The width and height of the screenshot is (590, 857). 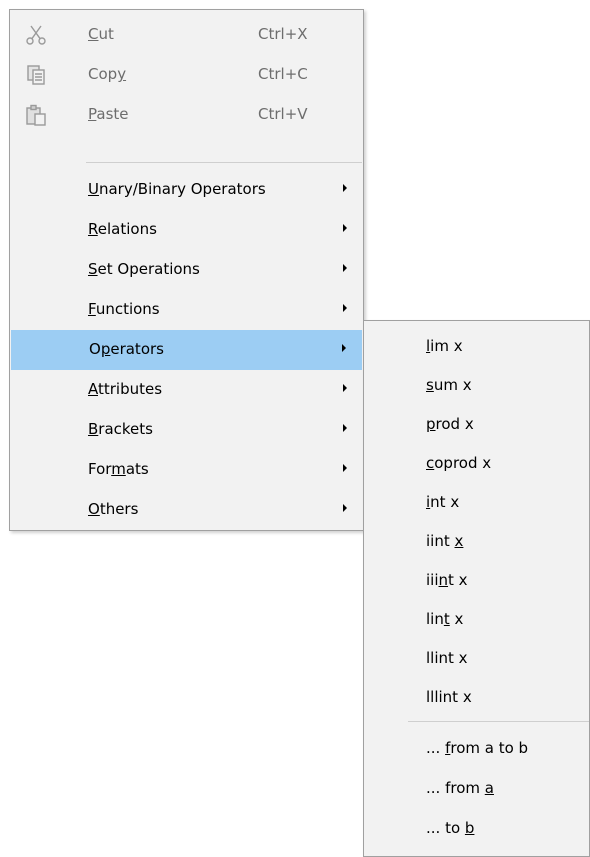 I want to click on menu-item-label: Cut, so click(x=101, y=34).